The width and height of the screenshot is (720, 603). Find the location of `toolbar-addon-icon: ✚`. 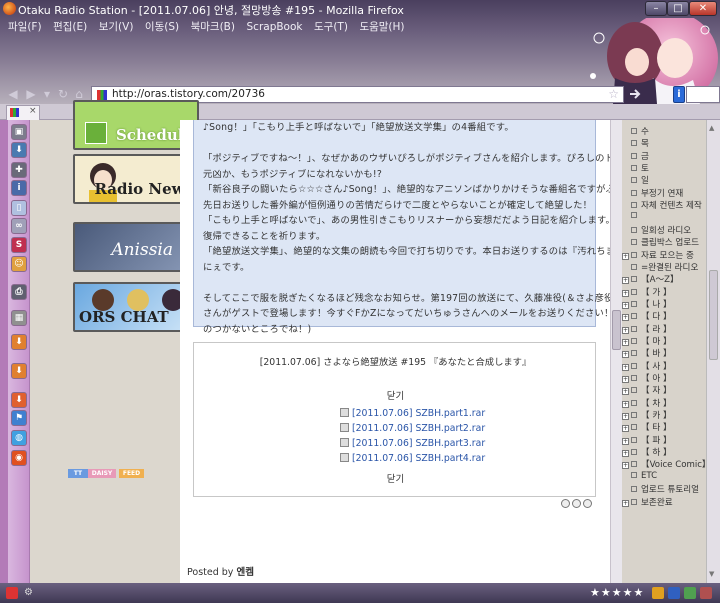

toolbar-addon-icon: ✚ is located at coordinates (19, 170).